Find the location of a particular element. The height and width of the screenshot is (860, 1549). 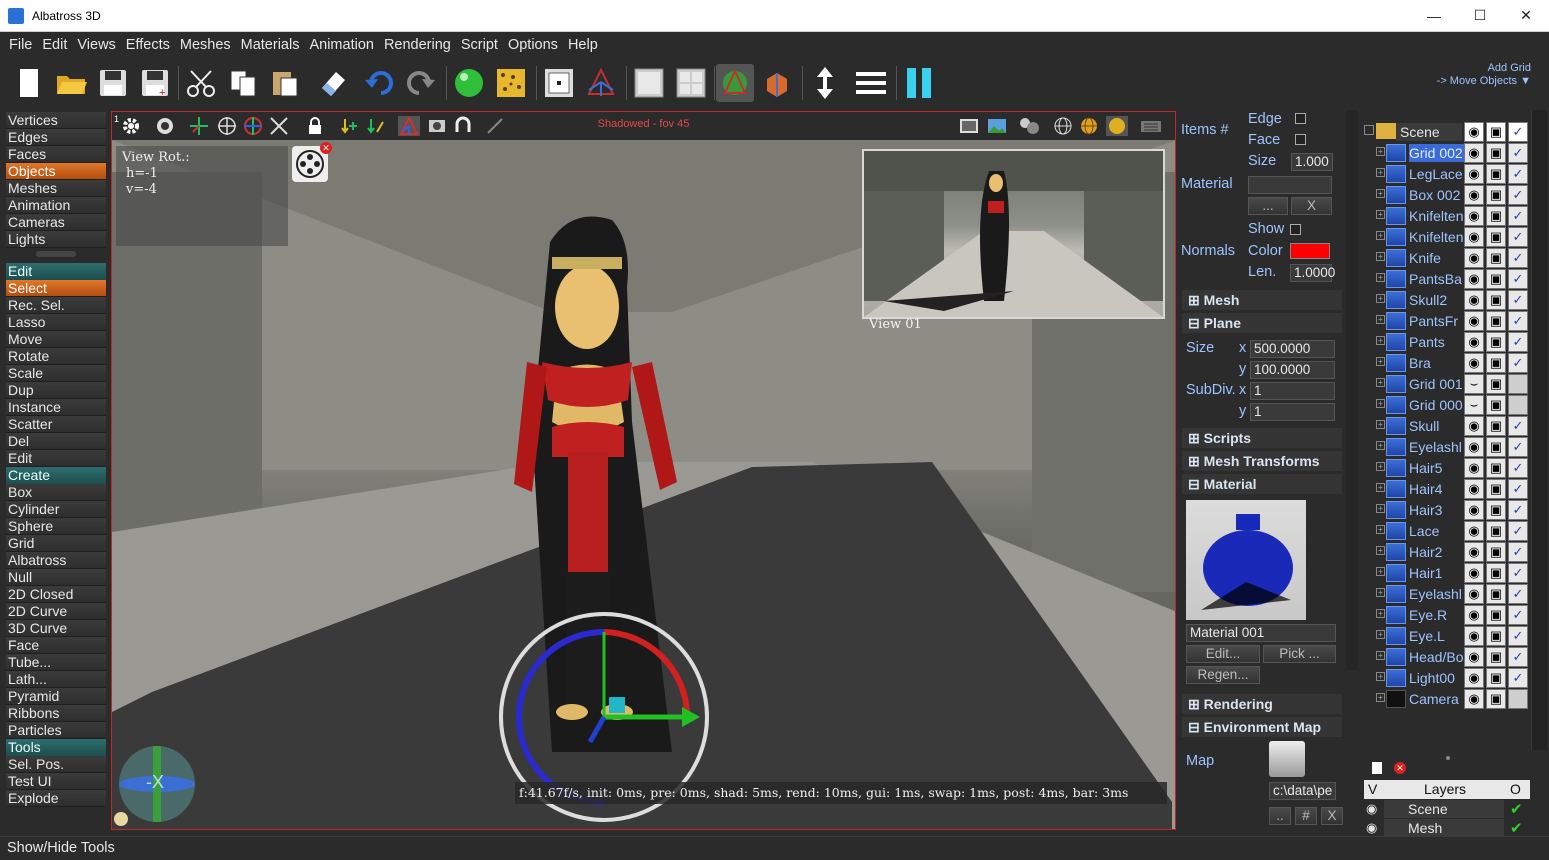

create-tool-box: Box is located at coordinates (56, 492).